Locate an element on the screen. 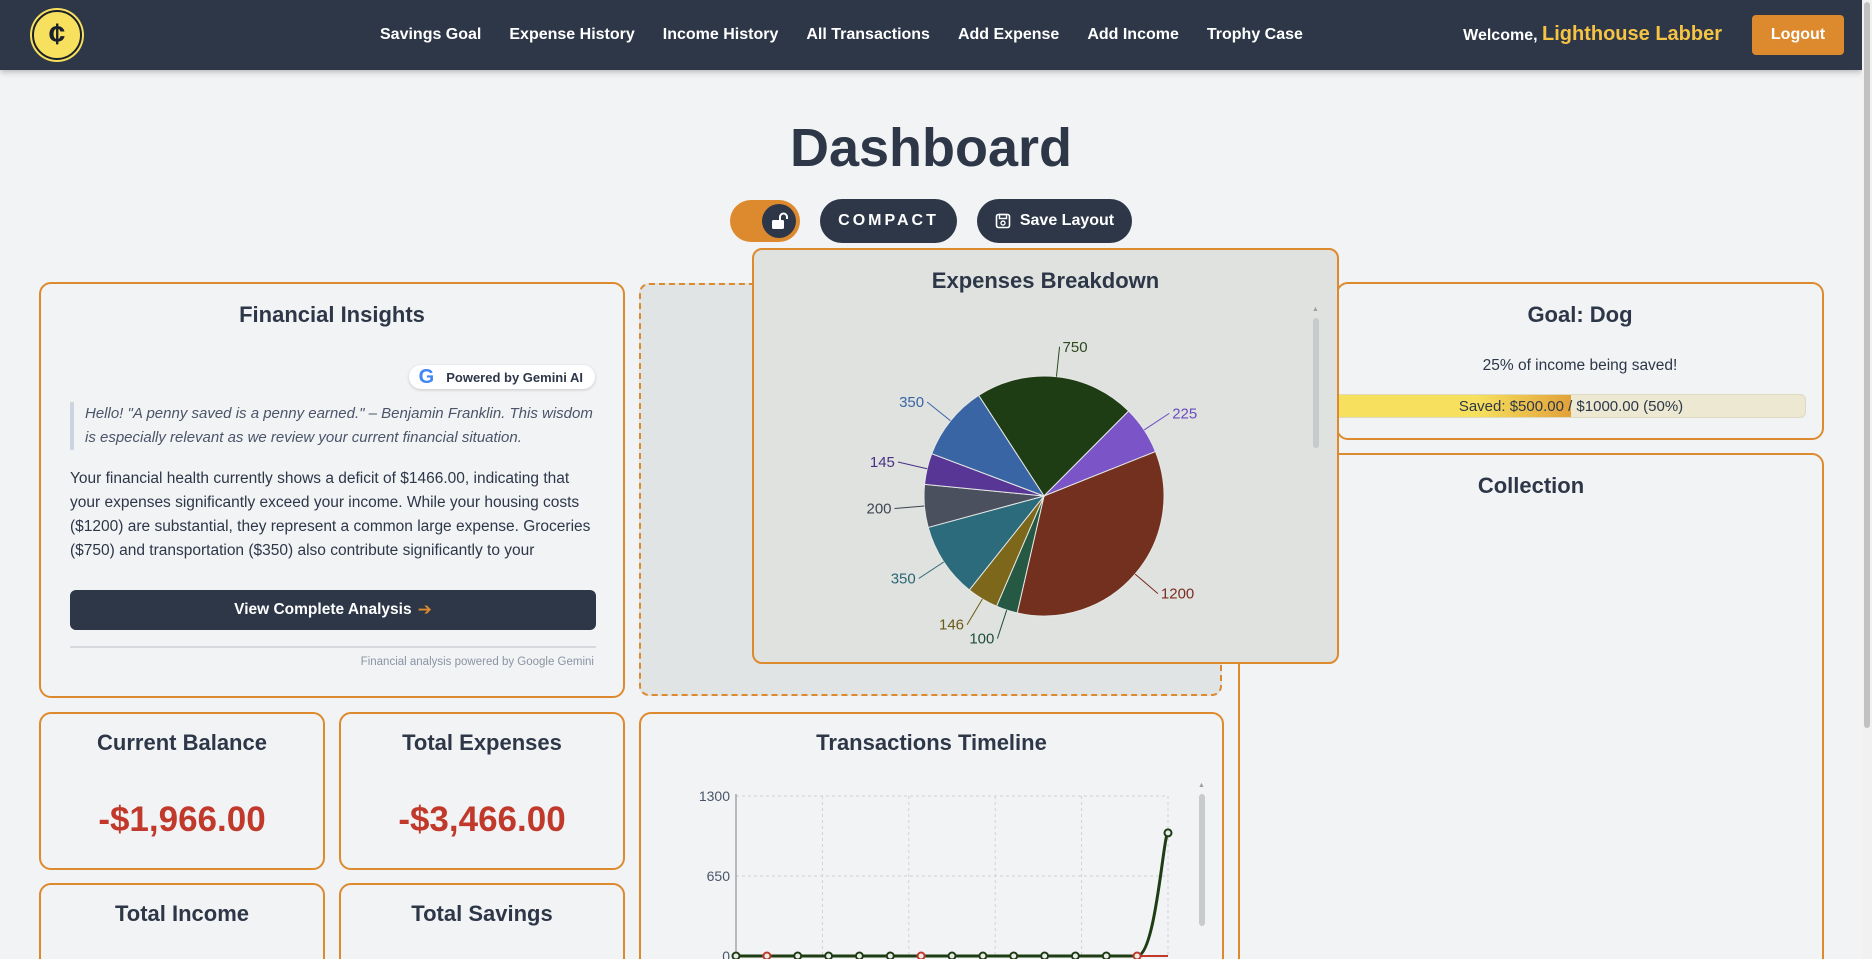 This screenshot has width=1872, height=959. current-balance-card: Current Balance -$1,966.00 is located at coordinates (182, 791).